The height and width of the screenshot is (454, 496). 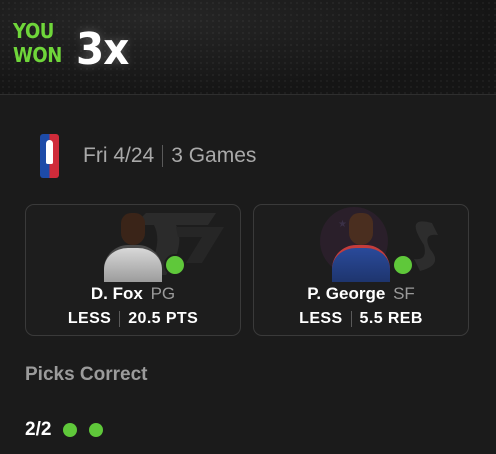 What do you see at coordinates (119, 155) in the screenshot?
I see `game-date: Fri 4/24` at bounding box center [119, 155].